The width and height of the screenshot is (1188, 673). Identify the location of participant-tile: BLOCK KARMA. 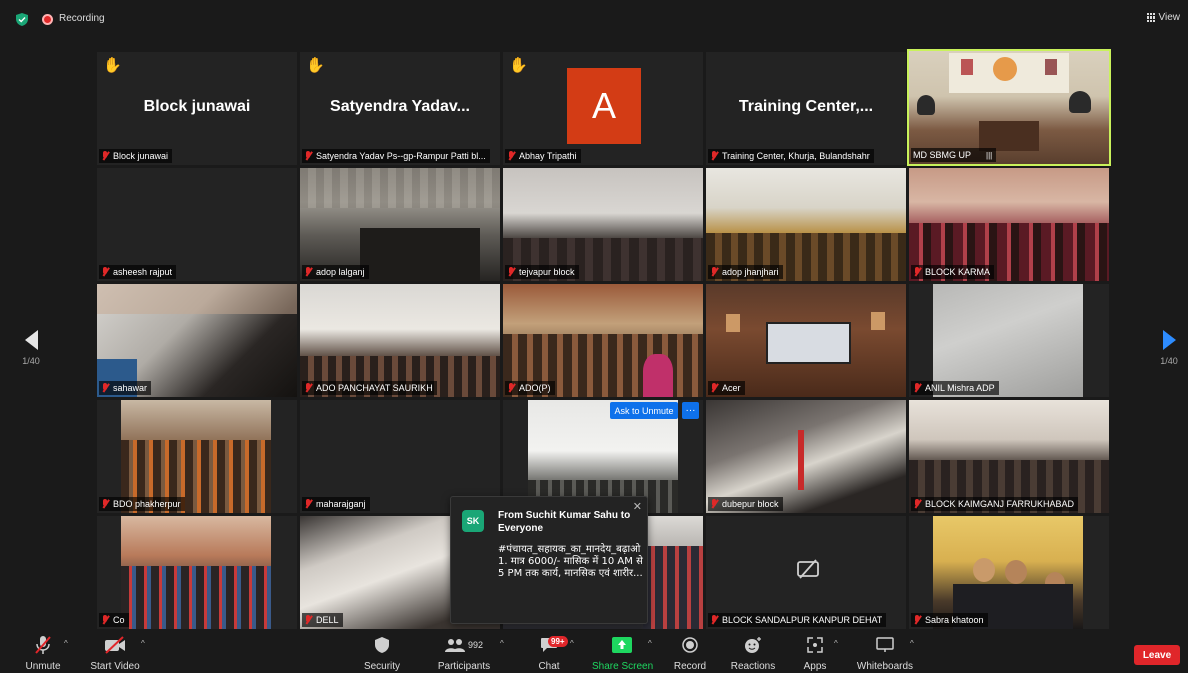
(1009, 224).